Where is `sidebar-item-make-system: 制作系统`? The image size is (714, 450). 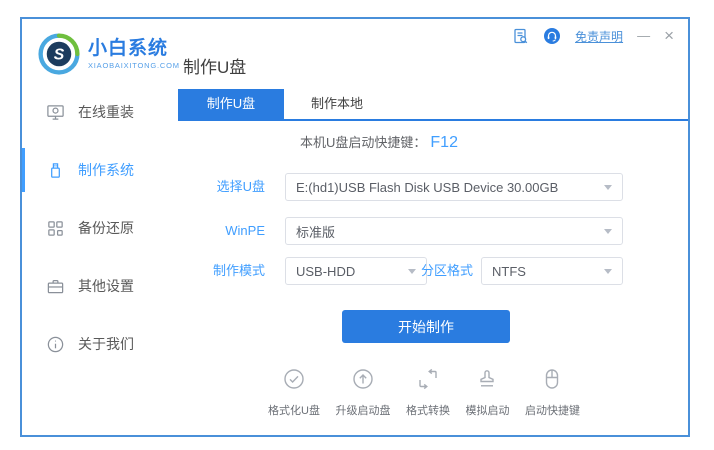 sidebar-item-make-system: 制作系统 is located at coordinates (100, 170).